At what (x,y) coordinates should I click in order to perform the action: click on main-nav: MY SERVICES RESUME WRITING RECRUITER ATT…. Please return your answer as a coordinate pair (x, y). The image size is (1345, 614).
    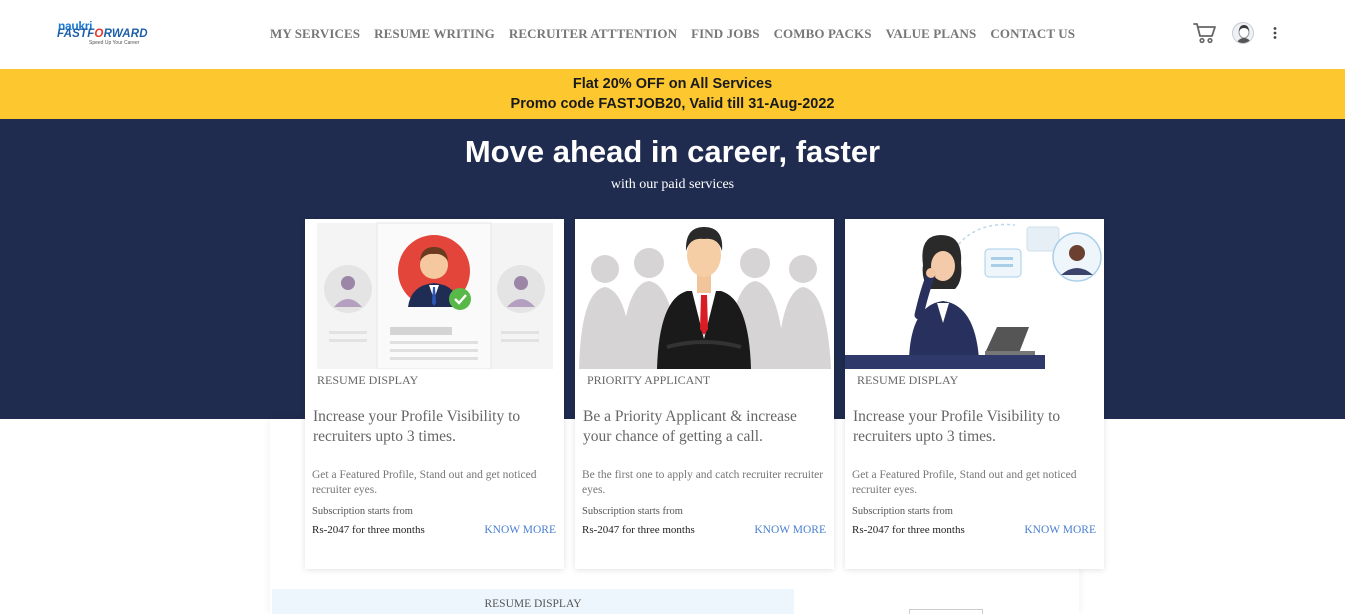
    Looking at the image, I should click on (679, 34).